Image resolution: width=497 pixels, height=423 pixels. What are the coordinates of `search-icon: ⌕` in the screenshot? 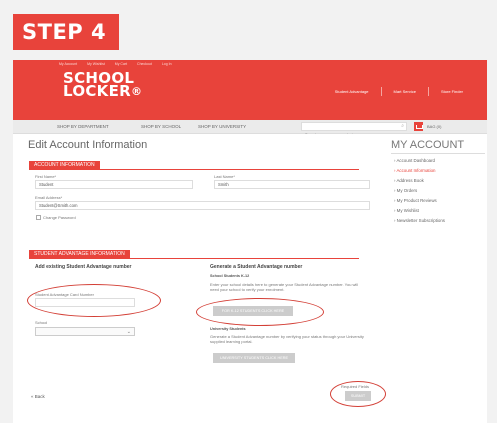 It's located at (402, 126).